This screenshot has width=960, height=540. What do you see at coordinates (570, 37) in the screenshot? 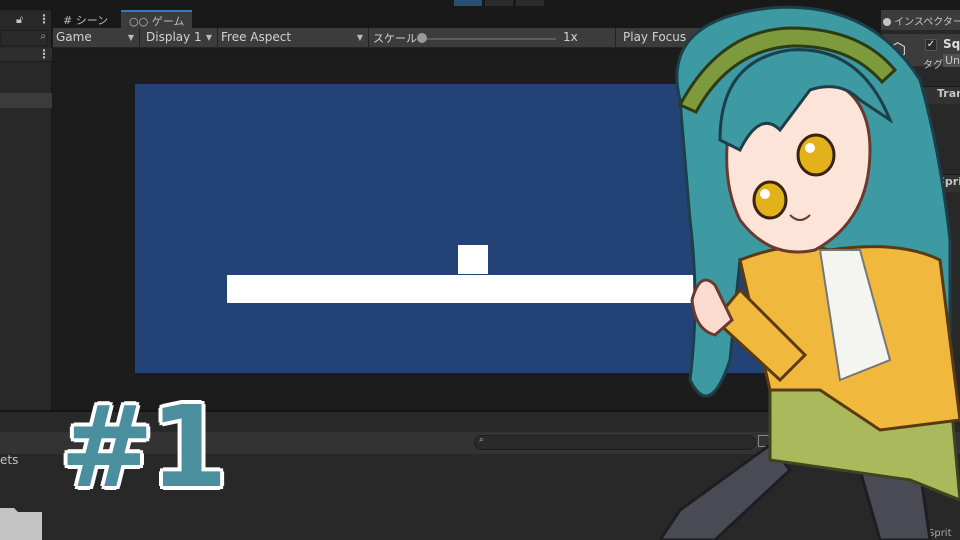
I see `scale-value: 1x` at bounding box center [570, 37].